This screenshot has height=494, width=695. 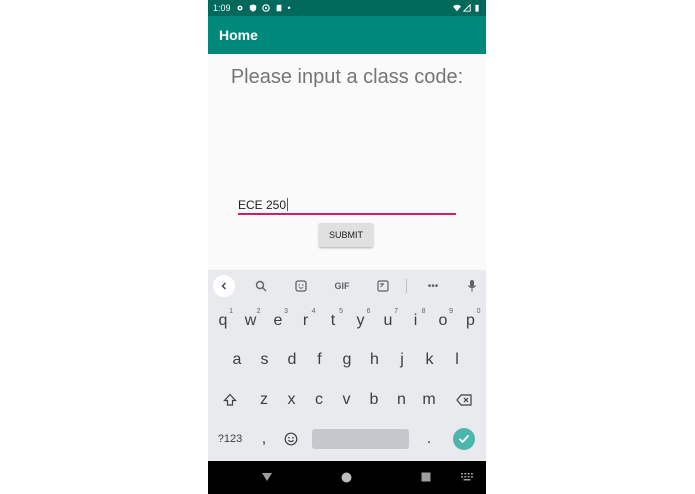 What do you see at coordinates (457, 8) in the screenshot?
I see `wifi-icon` at bounding box center [457, 8].